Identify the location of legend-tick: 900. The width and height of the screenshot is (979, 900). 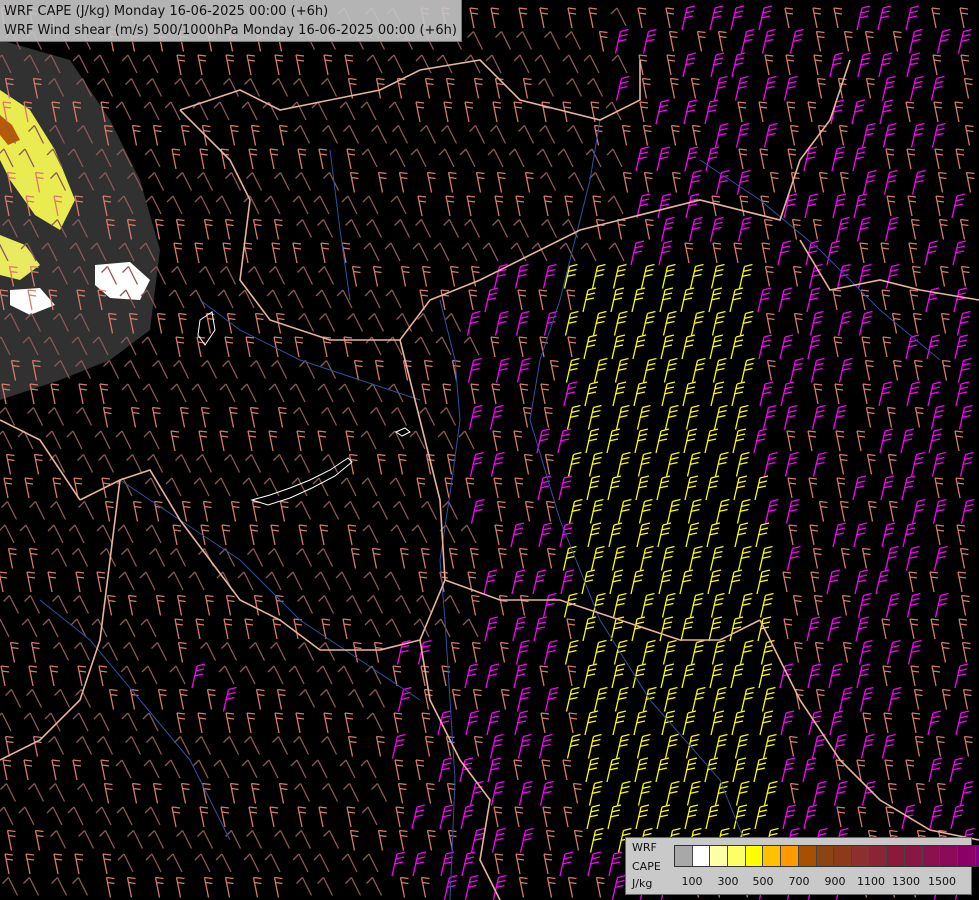
(835, 881).